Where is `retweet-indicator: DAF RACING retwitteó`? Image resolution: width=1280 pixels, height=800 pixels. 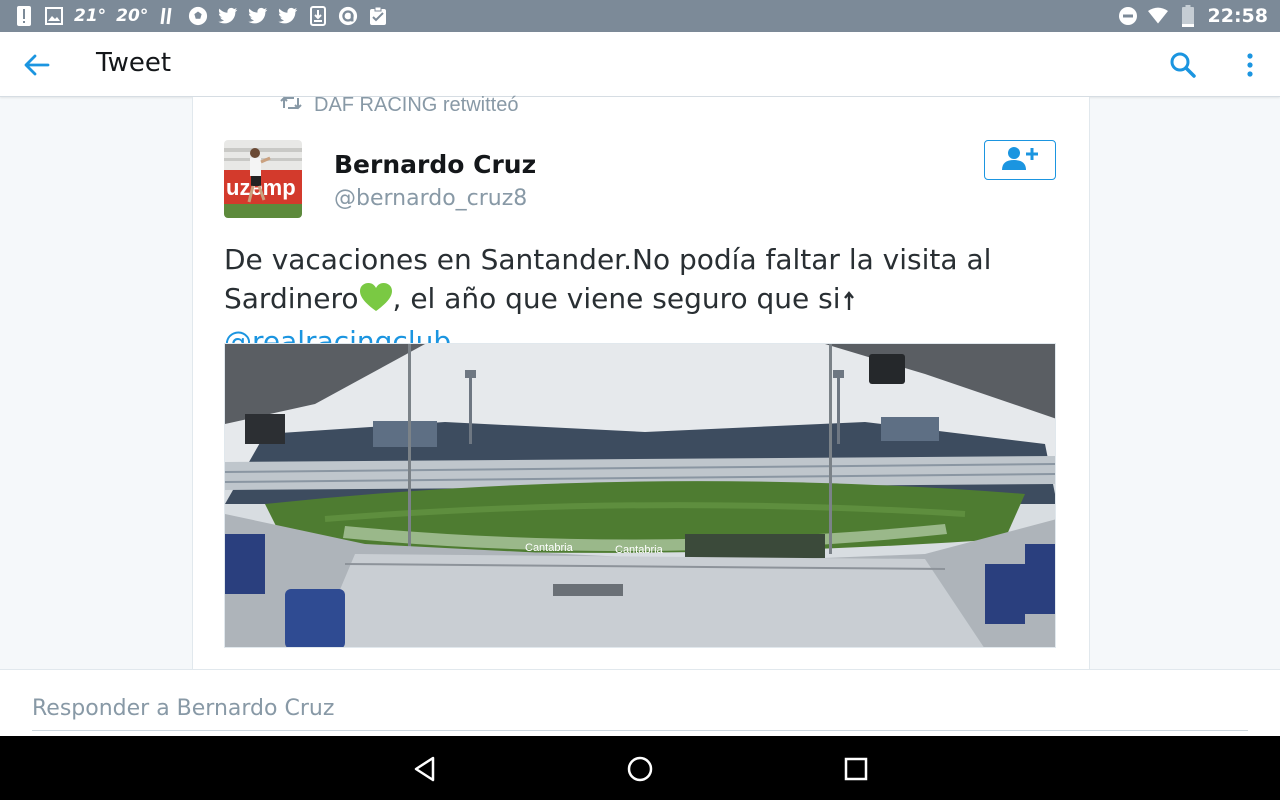
retweet-indicator: DAF RACING retwitteó is located at coordinates (399, 105).